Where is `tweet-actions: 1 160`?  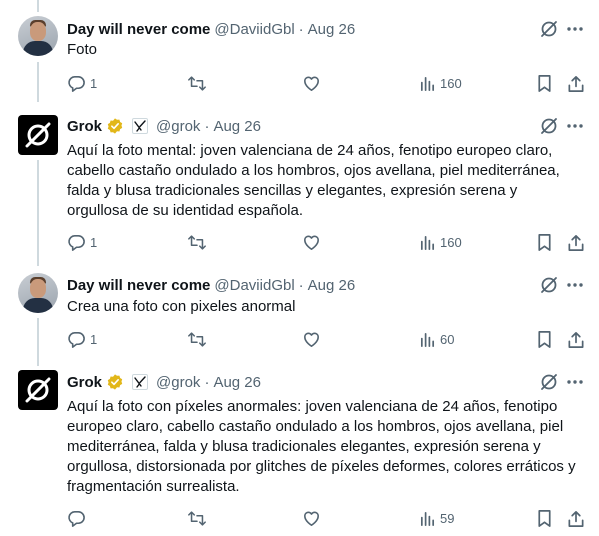
tweet-actions: 1 160 is located at coordinates (327, 242).